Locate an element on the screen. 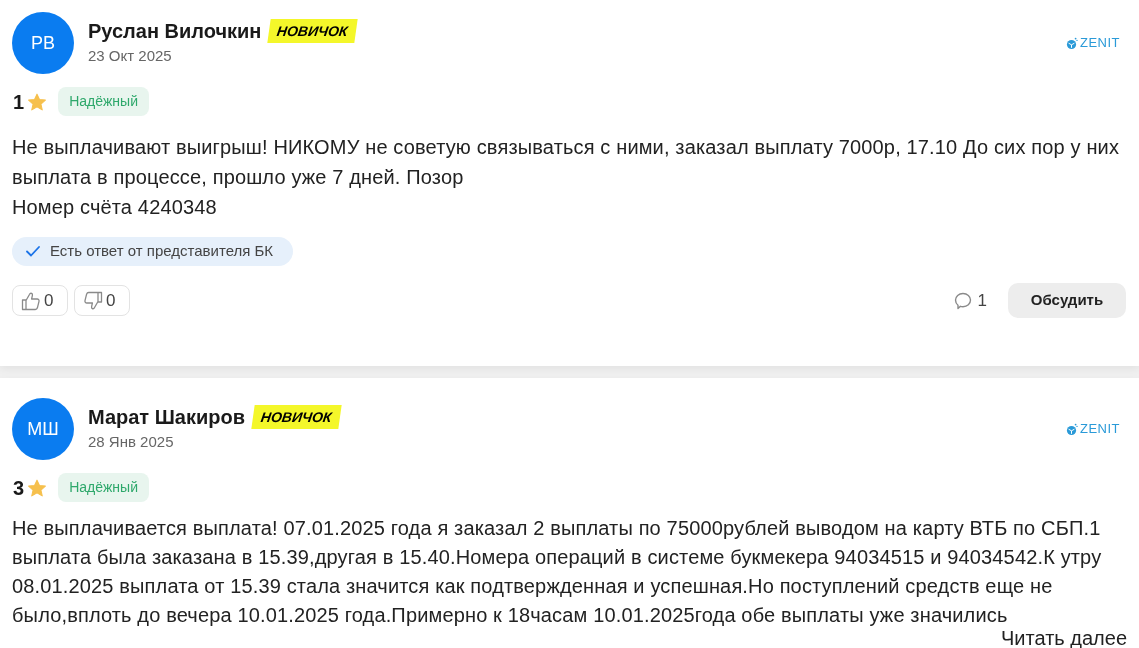  review-date: 28 Янв 2025 is located at coordinates (131, 442).